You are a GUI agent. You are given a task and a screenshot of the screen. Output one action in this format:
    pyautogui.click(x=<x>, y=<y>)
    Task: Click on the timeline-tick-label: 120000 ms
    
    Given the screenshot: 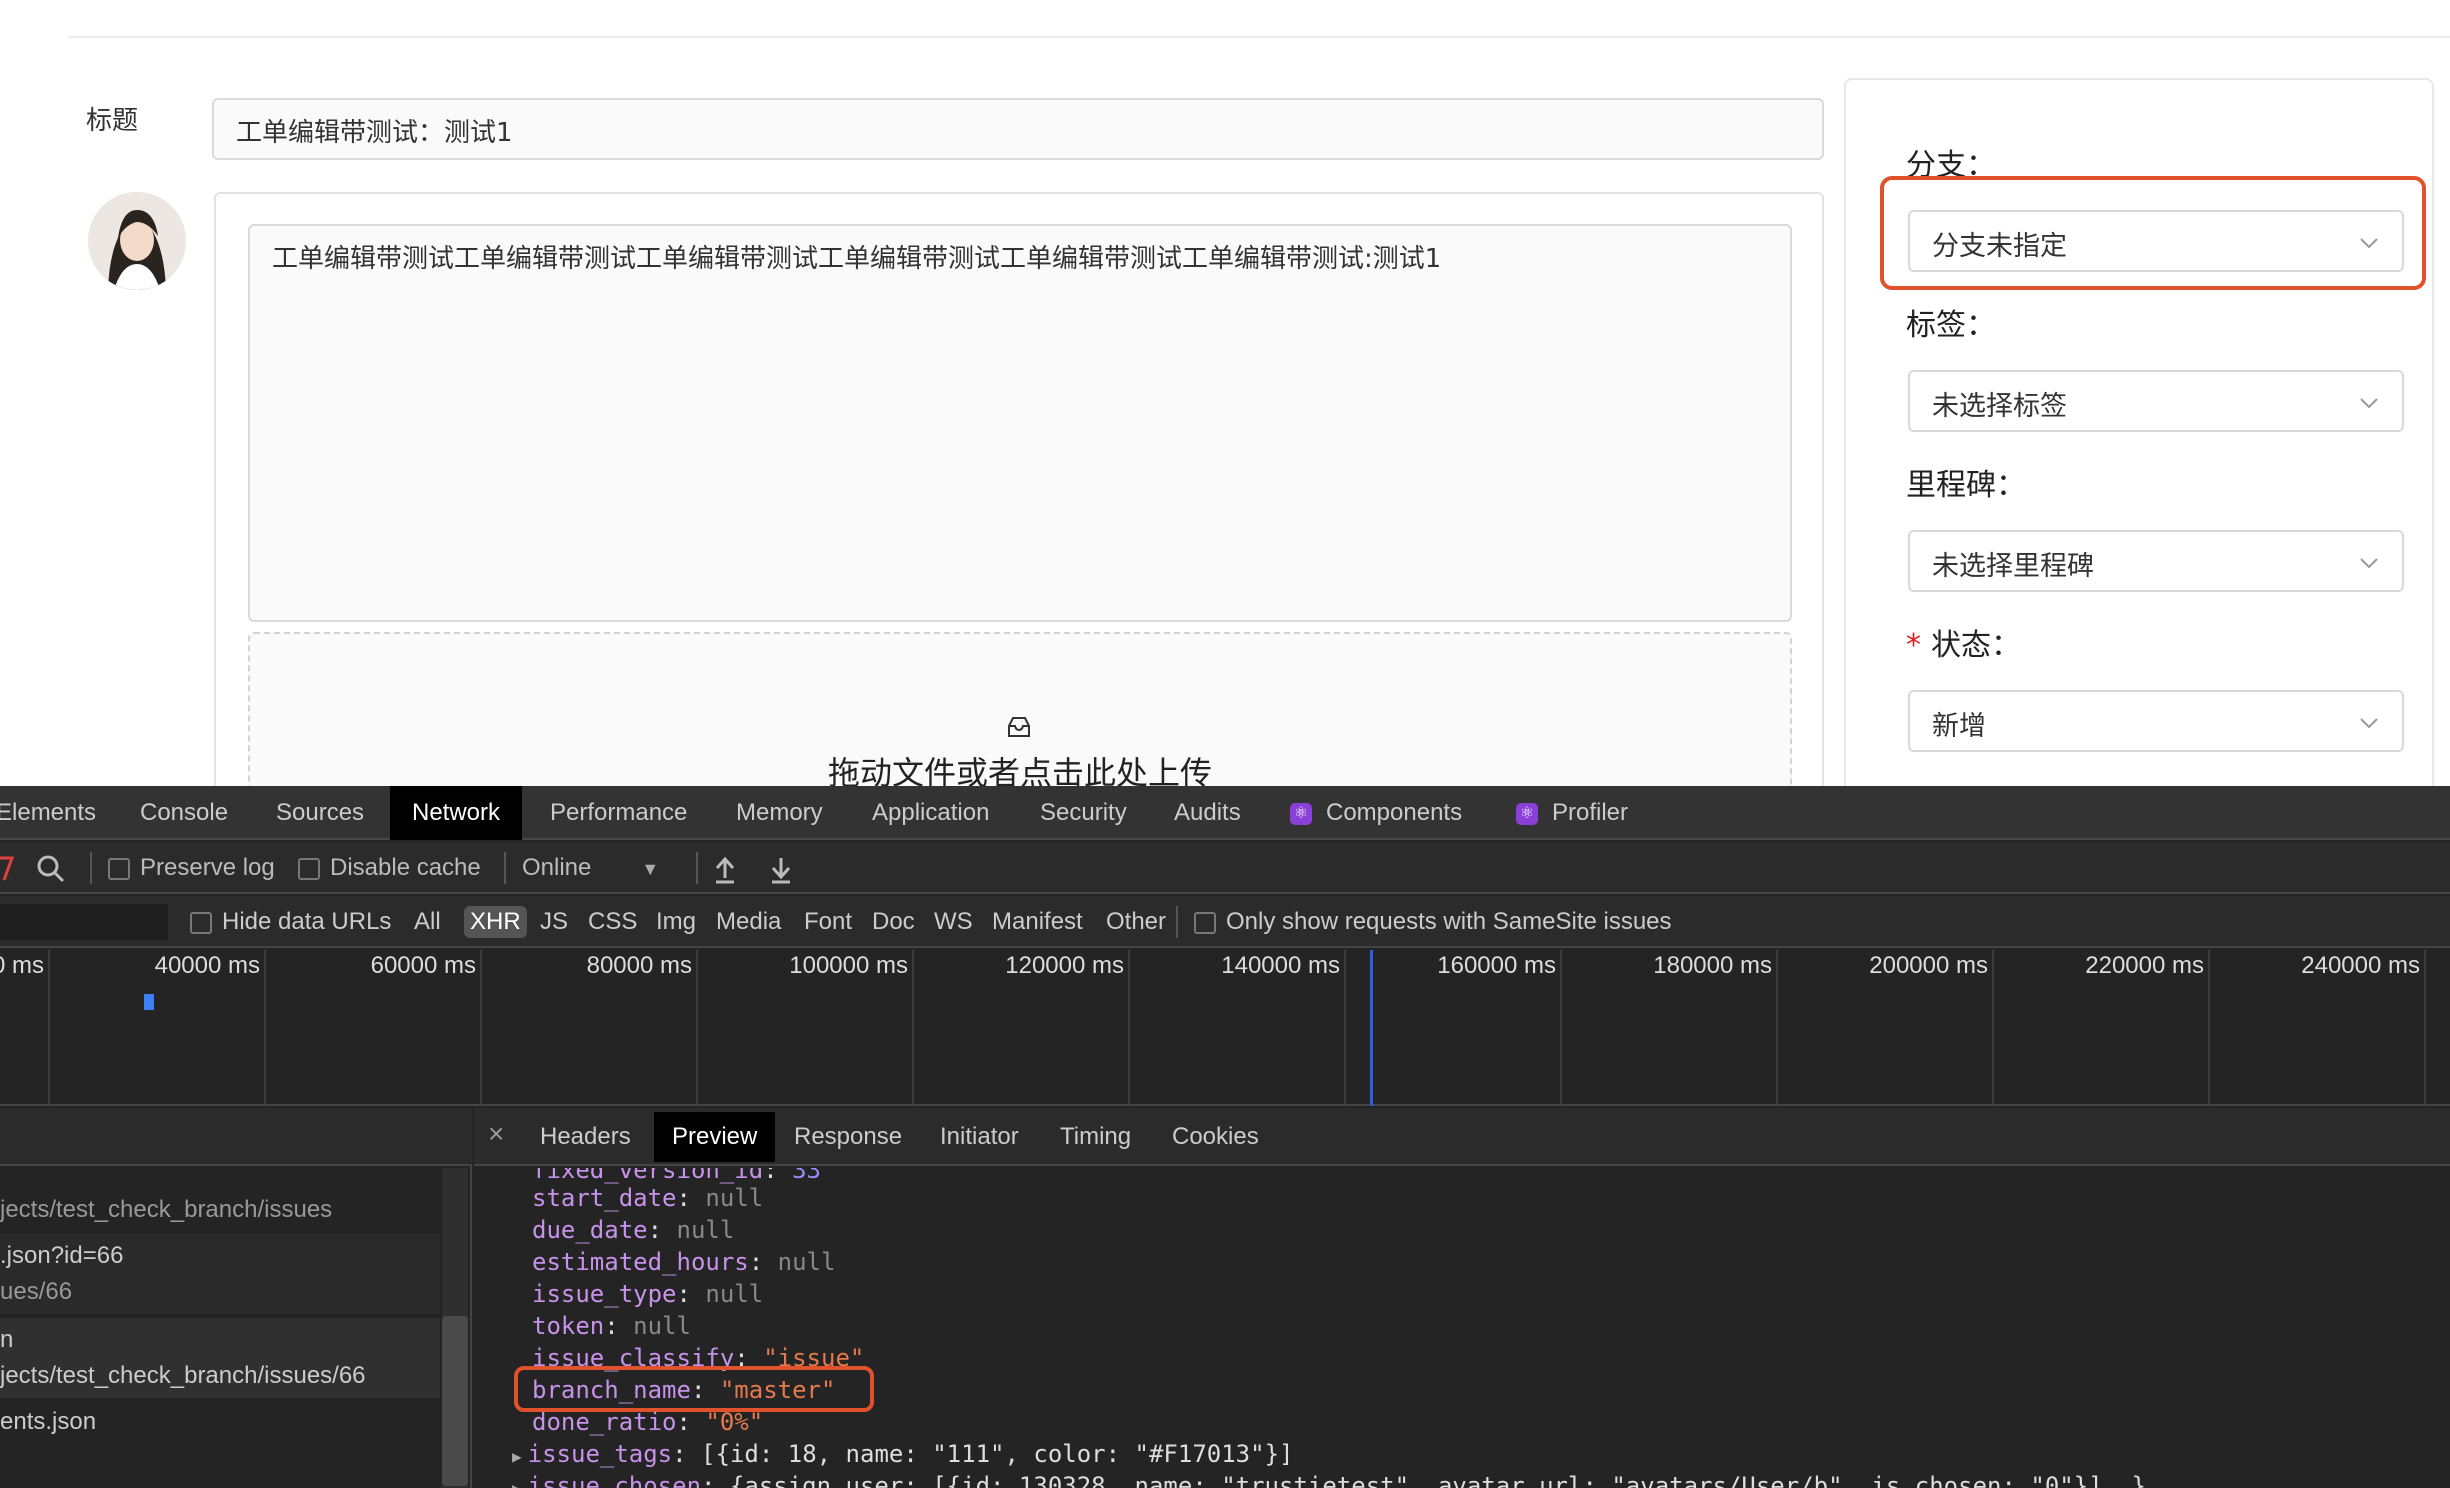 What is the action you would take?
    pyautogui.click(x=1064, y=965)
    